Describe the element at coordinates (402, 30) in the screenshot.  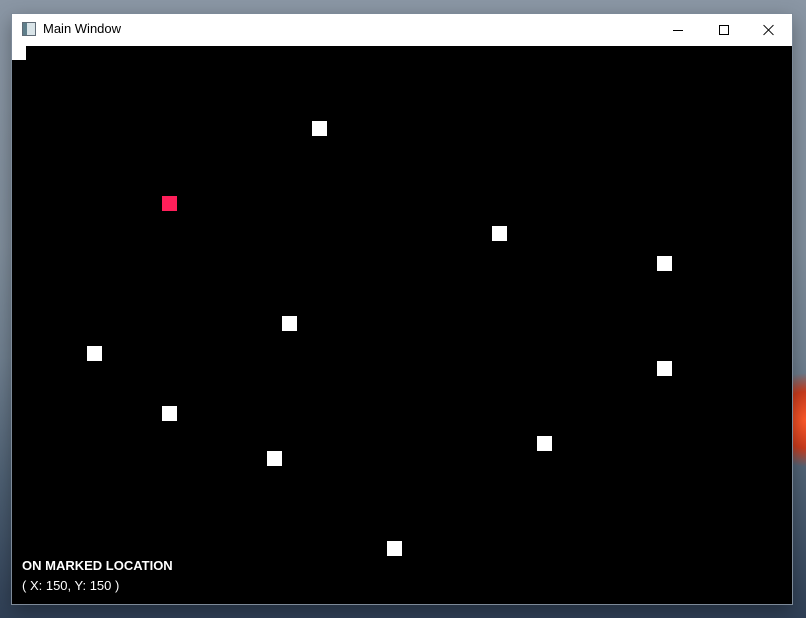
I see `title-bar: Main Window` at that location.